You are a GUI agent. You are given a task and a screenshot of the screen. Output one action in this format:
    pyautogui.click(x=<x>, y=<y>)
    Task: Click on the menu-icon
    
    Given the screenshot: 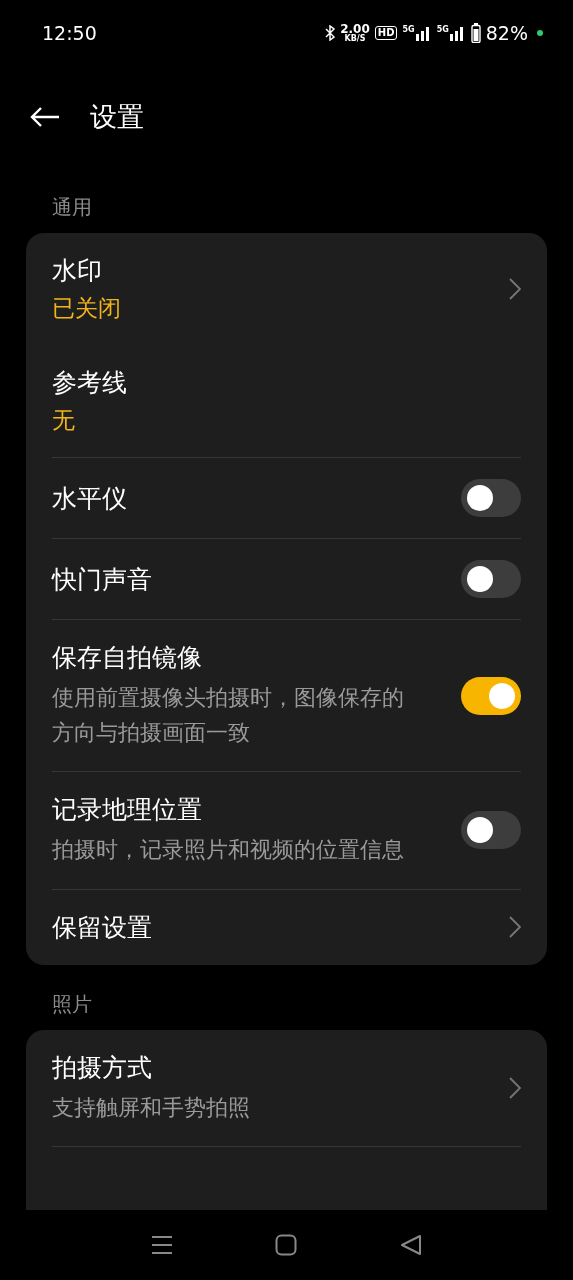 What is the action you would take?
    pyautogui.click(x=162, y=1245)
    